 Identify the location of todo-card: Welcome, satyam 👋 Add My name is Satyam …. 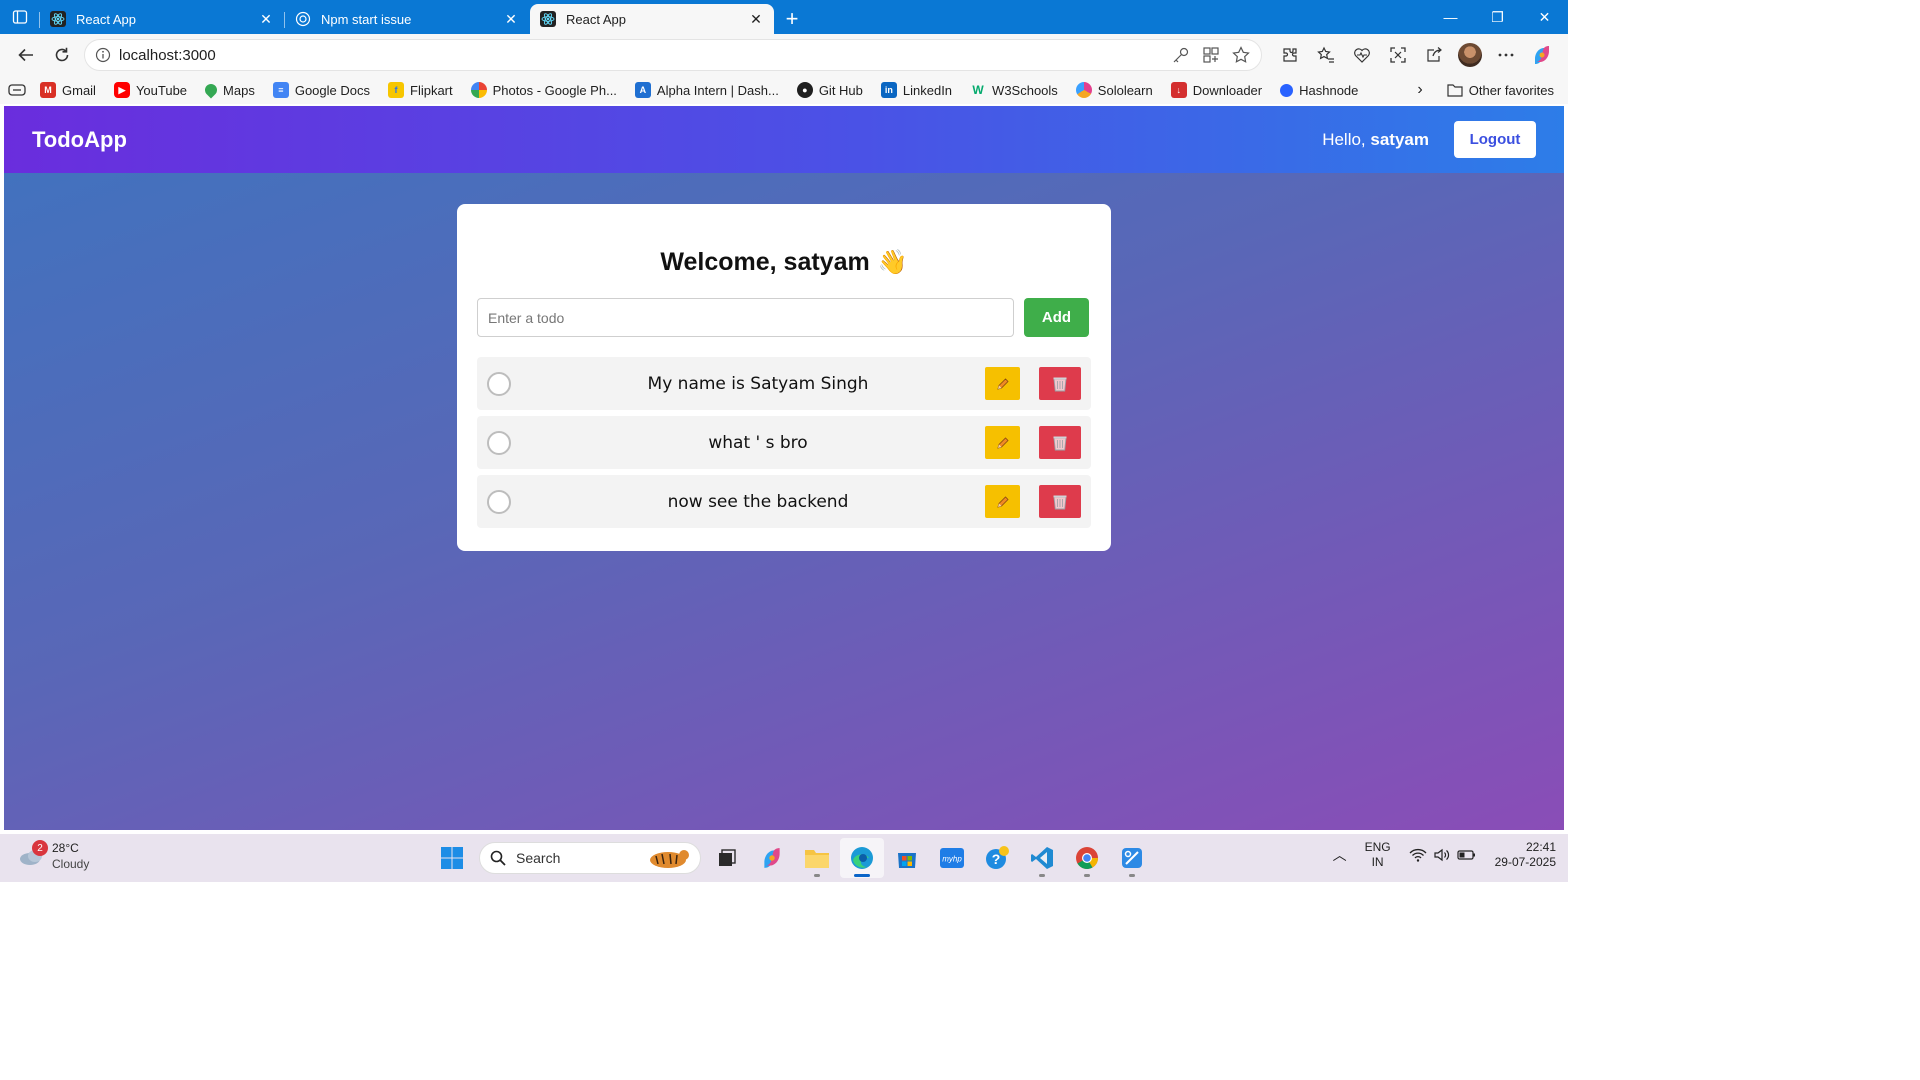
(784, 377).